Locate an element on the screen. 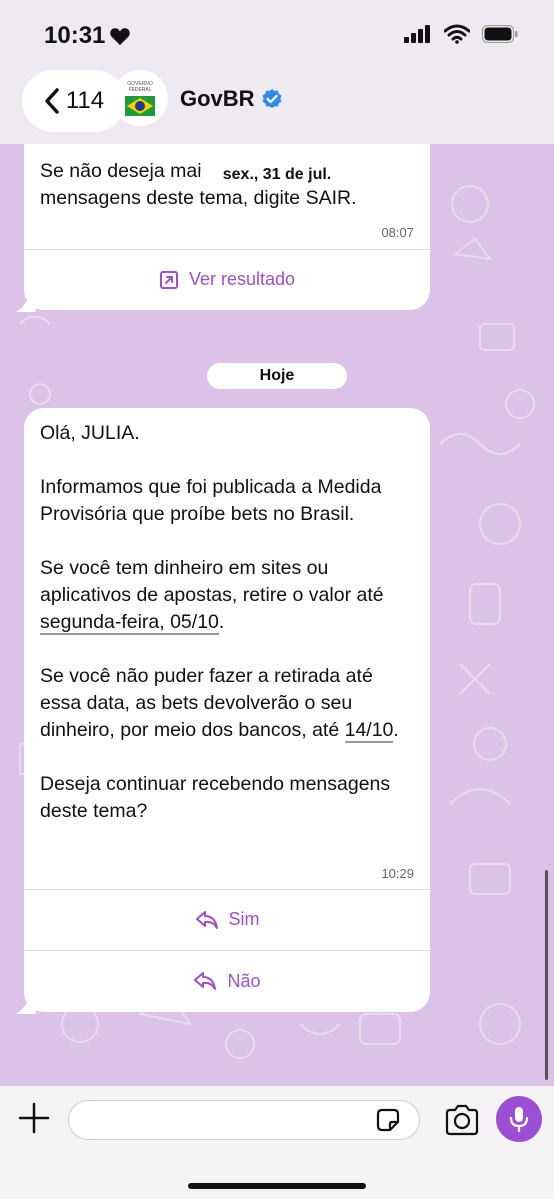 The width and height of the screenshot is (554, 1199). reply-yes-label: Sim is located at coordinates (244, 919).